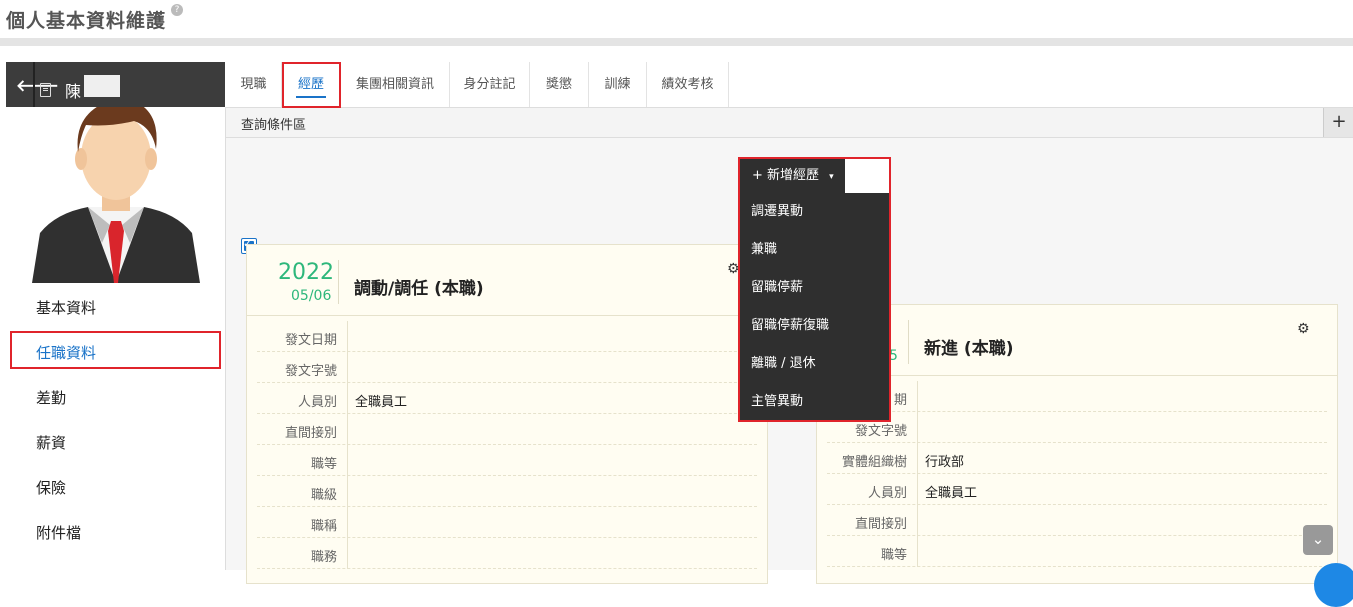 This screenshot has width=1353, height=607. I want to click on field-row: 期, so click(1077, 396).